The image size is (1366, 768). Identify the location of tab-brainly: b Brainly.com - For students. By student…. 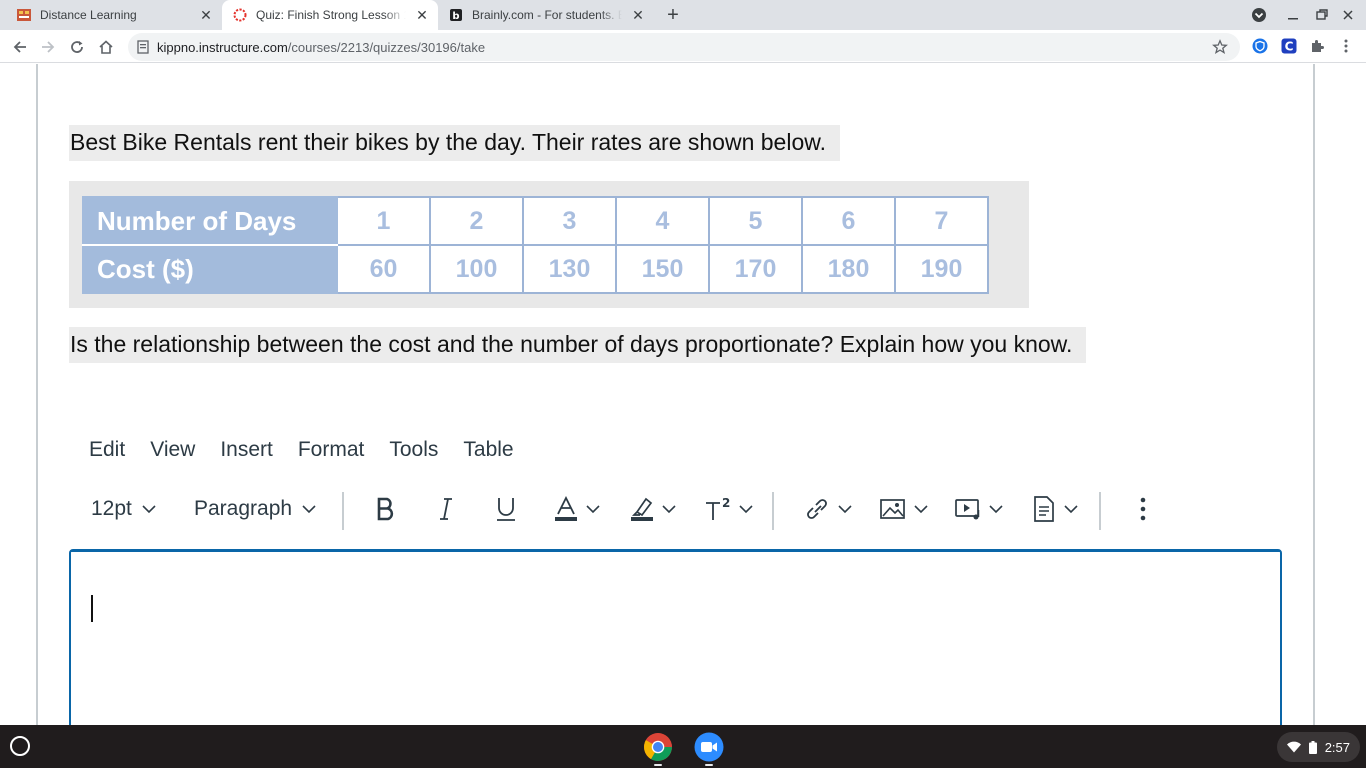
(546, 15).